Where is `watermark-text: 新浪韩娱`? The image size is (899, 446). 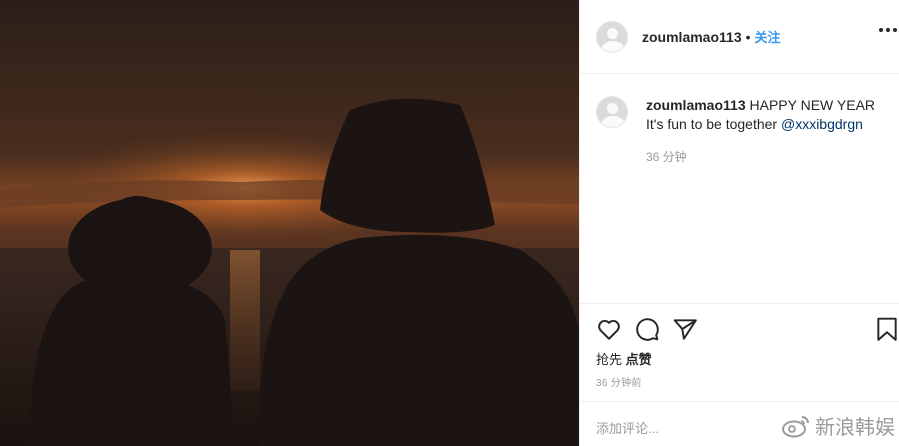
watermark-text: 新浪韩娱 is located at coordinates (855, 428).